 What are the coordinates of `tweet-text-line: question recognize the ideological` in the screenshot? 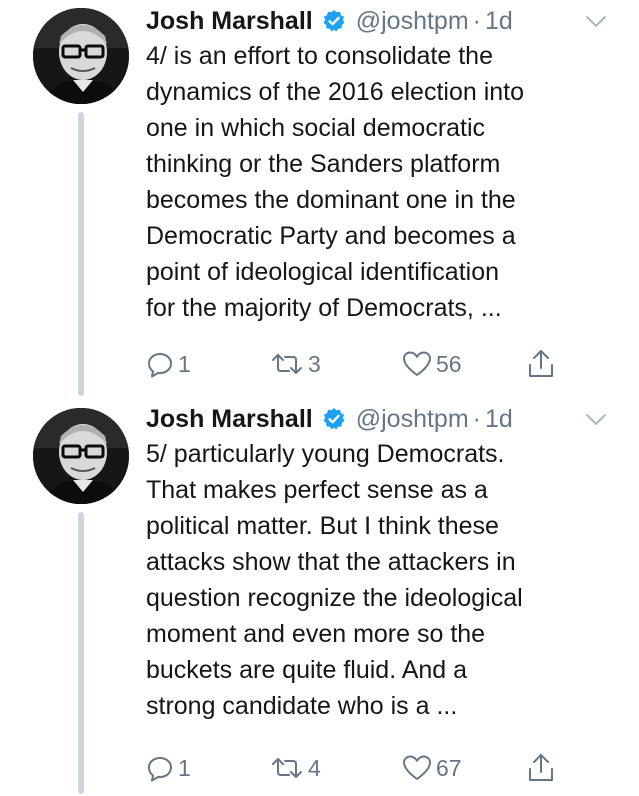 It's located at (334, 598).